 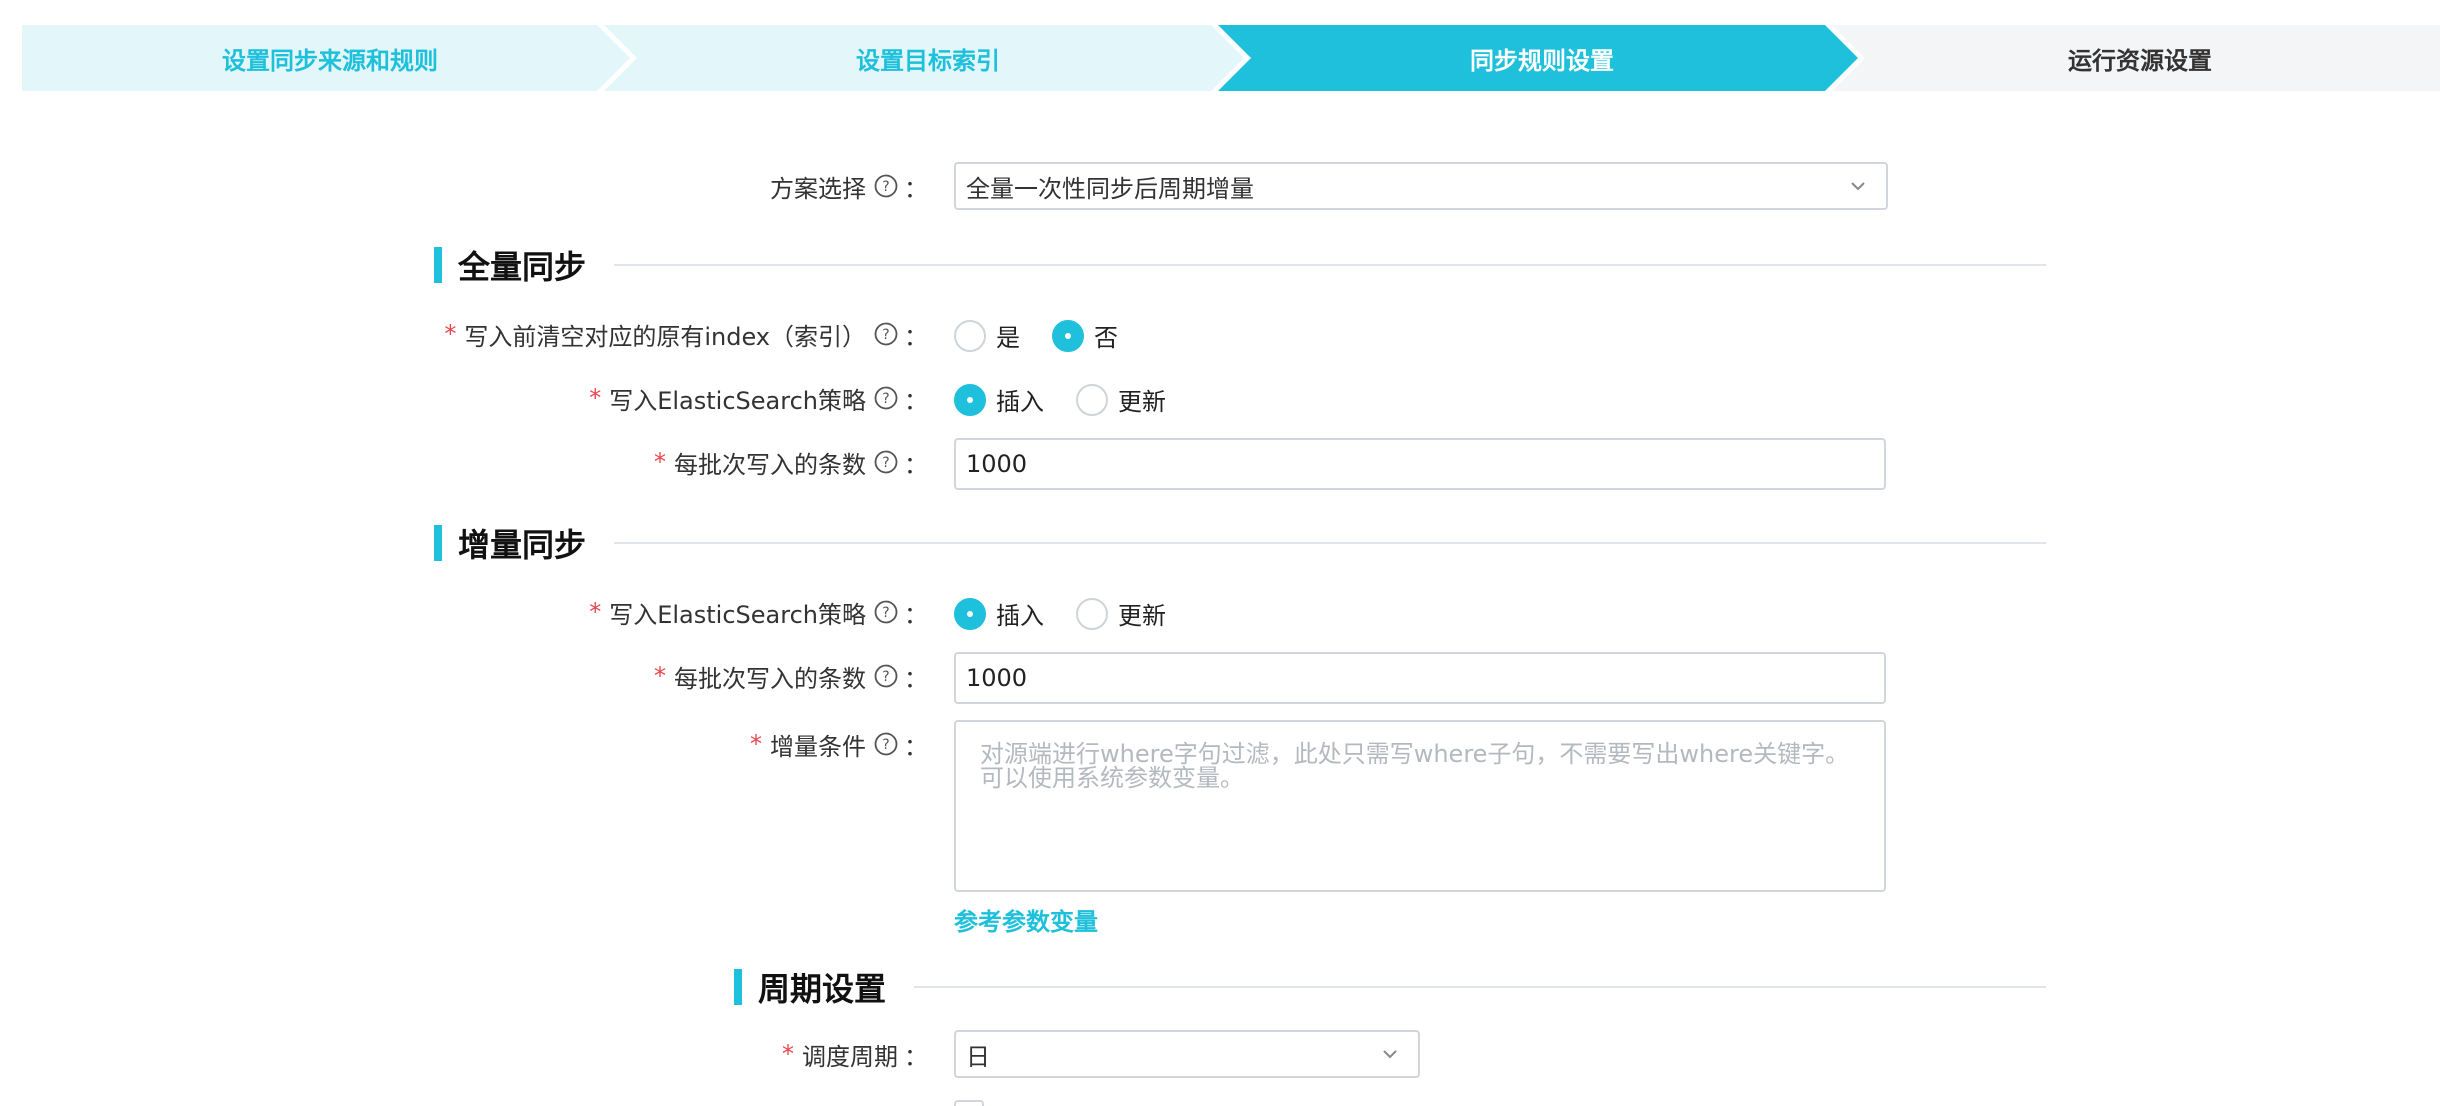 I want to click on full-batch-label-text: 每批次写入的条数, so click(x=770, y=464).